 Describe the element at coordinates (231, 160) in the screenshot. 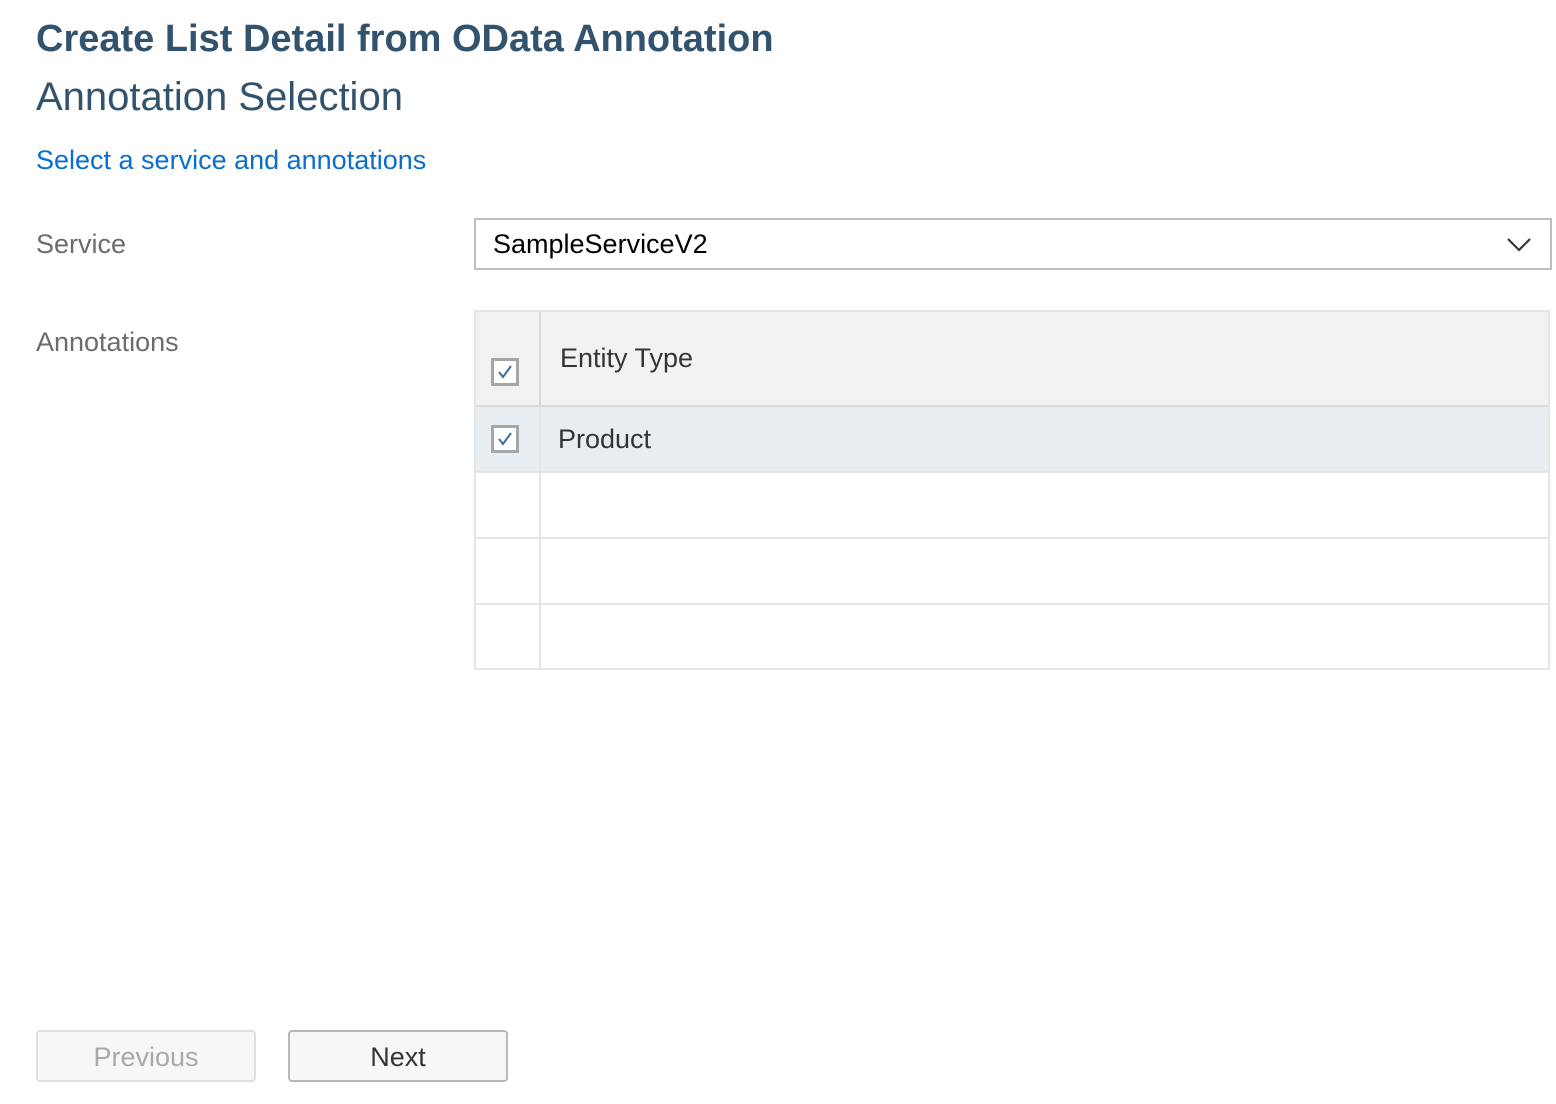

I see `step-instruction: Select a service and annotations` at that location.